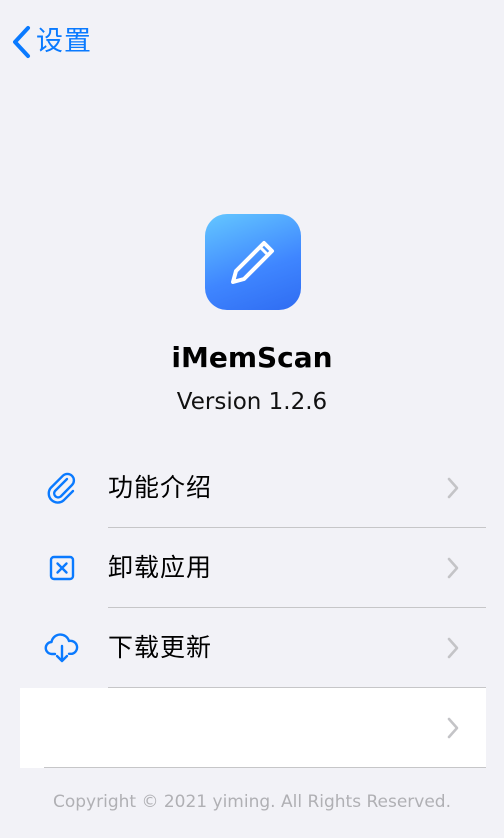 The image size is (504, 838). Describe the element at coordinates (160, 567) in the screenshot. I see `menu-item-label: 卸载应用` at that location.